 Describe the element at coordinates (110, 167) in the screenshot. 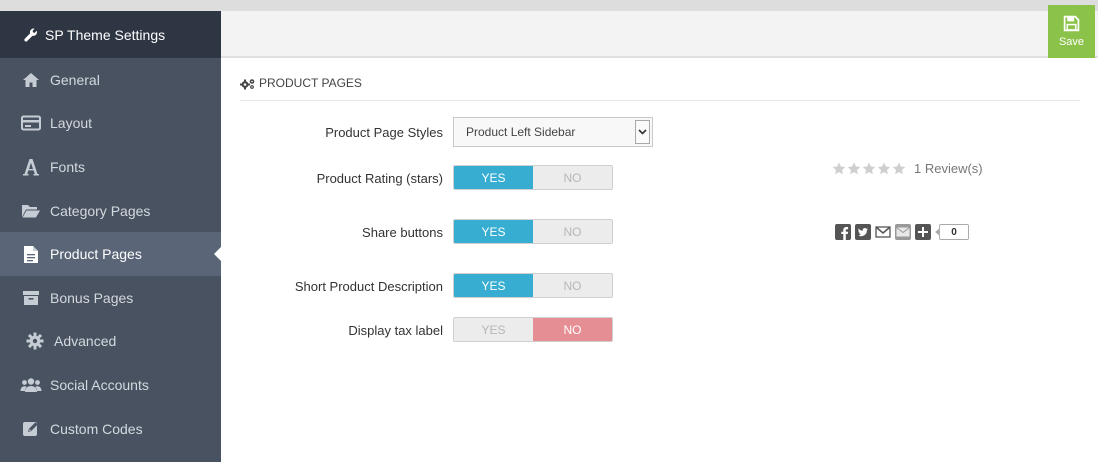

I see `sidebar-item-fonts: Fonts` at that location.